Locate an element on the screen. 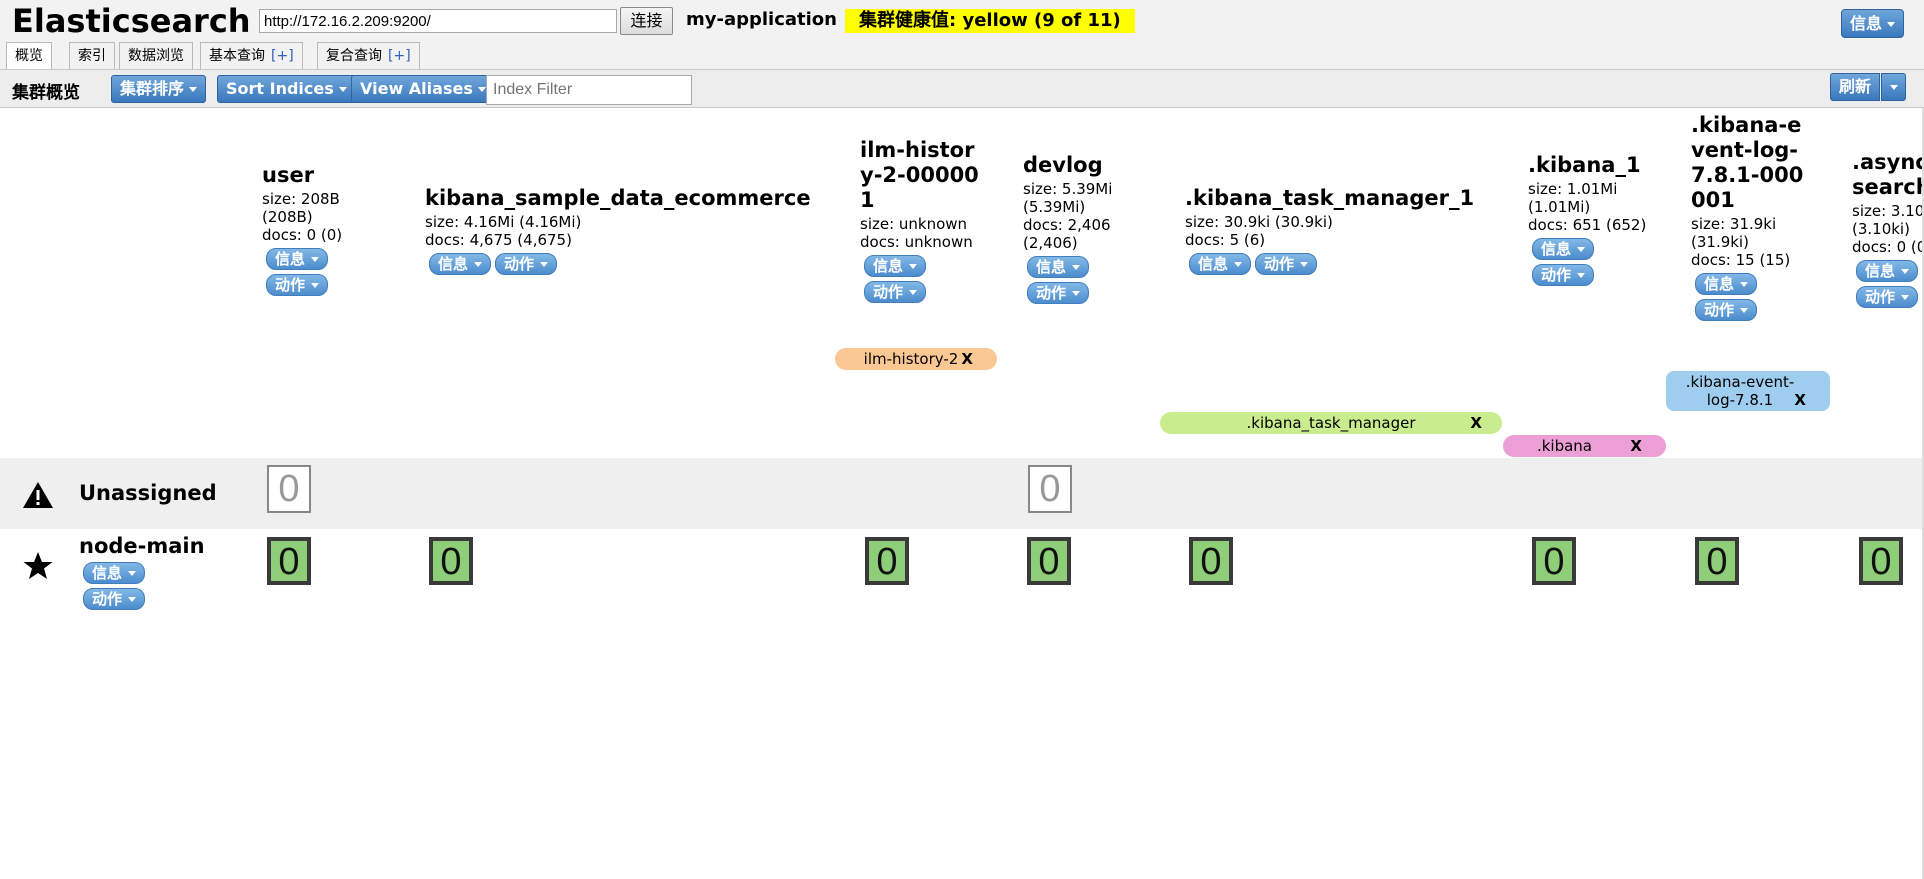 The width and height of the screenshot is (1924, 879). connect-button: 连接 is located at coordinates (646, 21).